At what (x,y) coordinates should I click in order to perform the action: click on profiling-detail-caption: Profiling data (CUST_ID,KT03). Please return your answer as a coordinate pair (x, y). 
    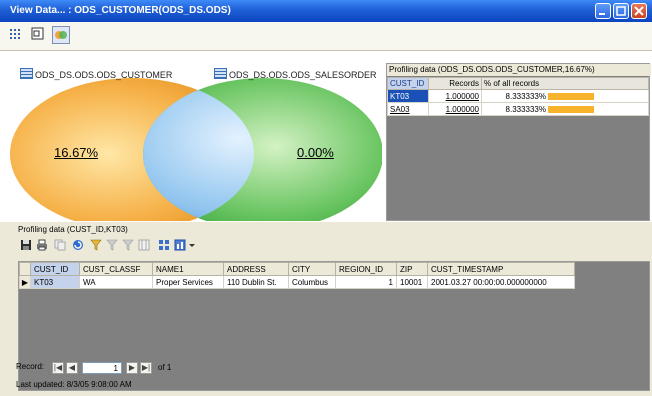
    Looking at the image, I should click on (73, 229).